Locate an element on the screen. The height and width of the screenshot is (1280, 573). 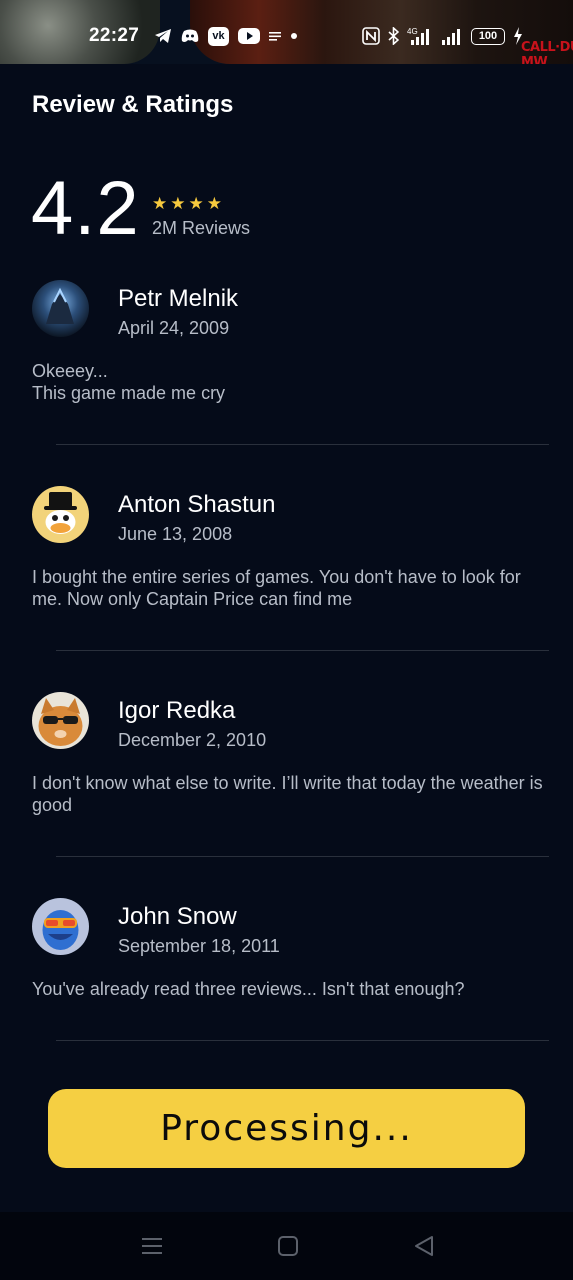
review-date: June 13, 2008 is located at coordinates (175, 534).